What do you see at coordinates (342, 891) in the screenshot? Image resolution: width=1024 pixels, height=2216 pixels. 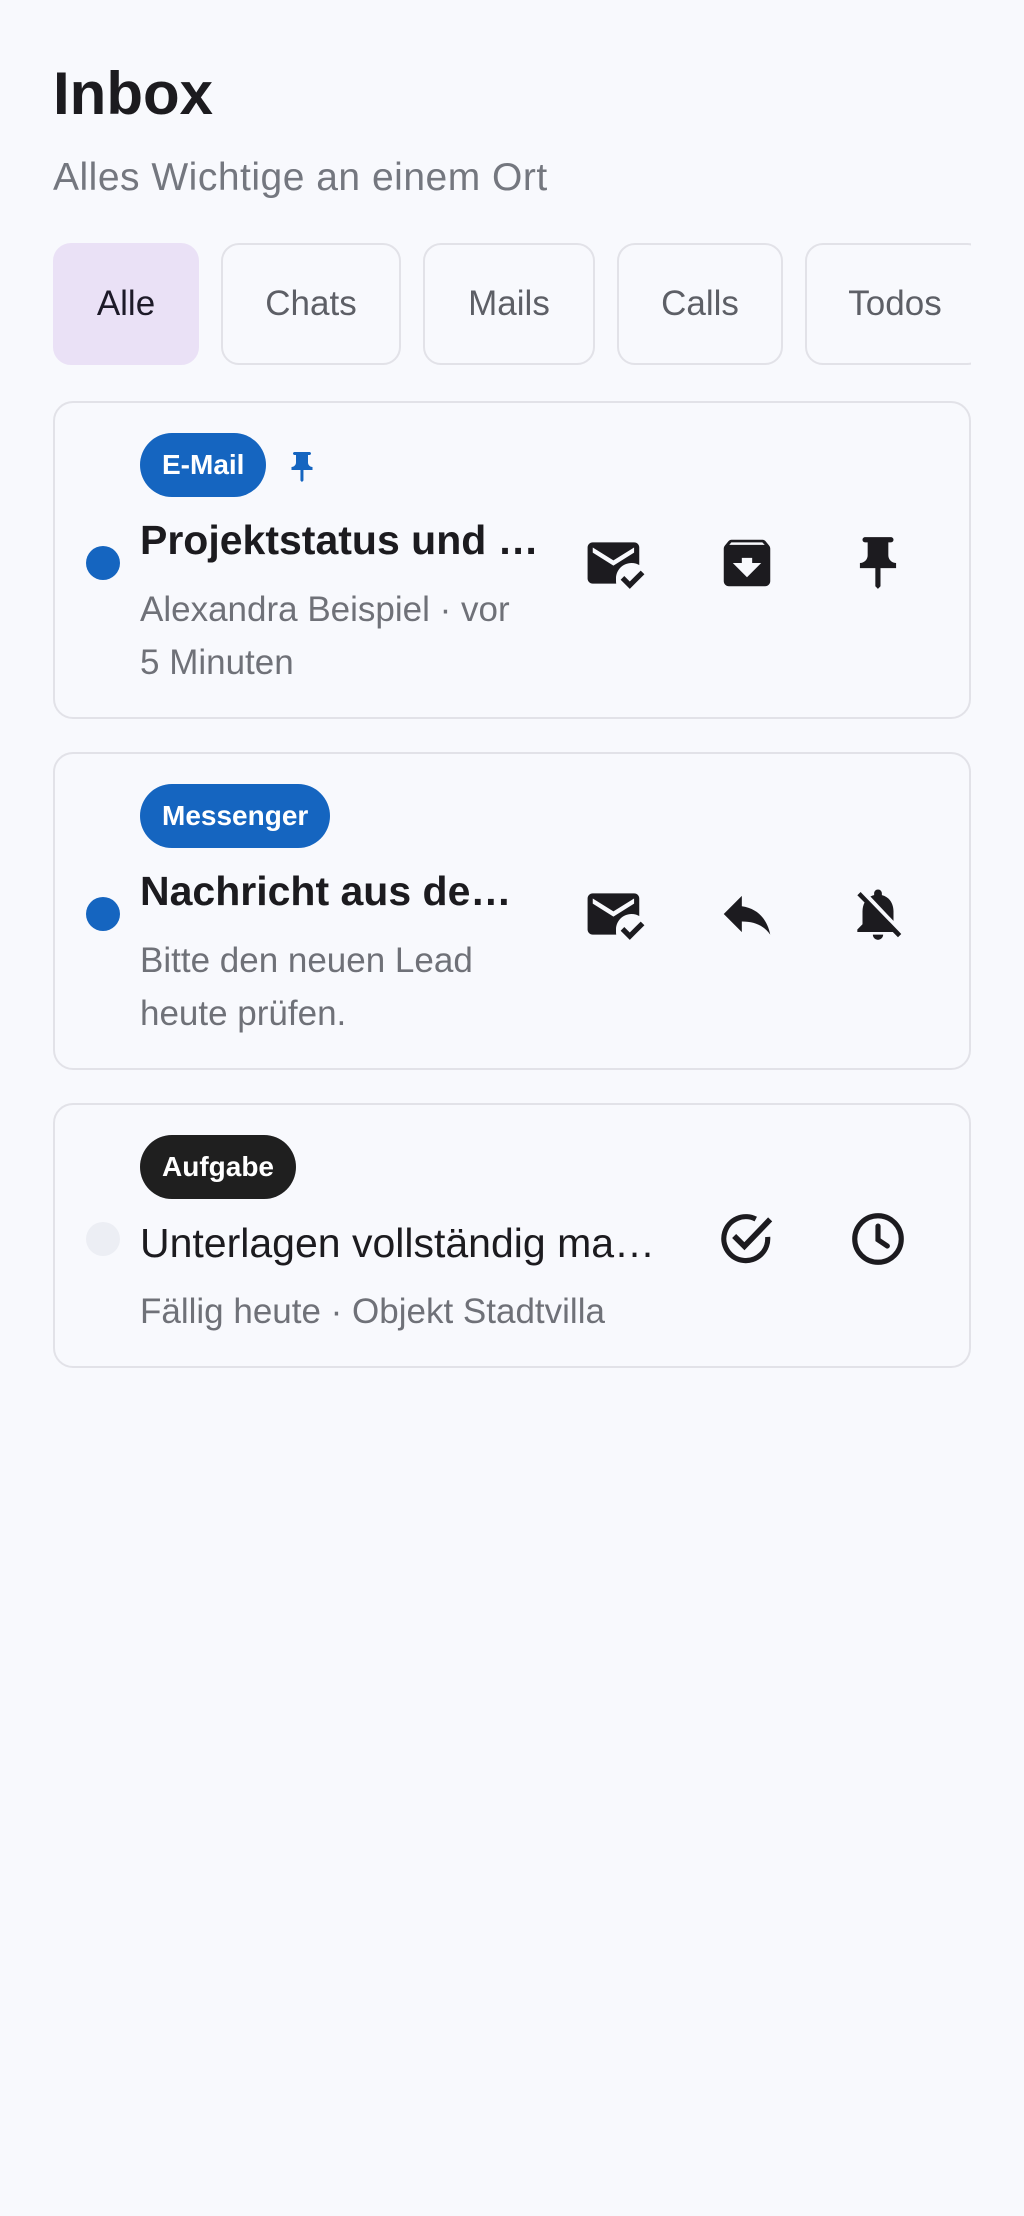 I see `item-title: Nachricht aus dem Messenger` at bounding box center [342, 891].